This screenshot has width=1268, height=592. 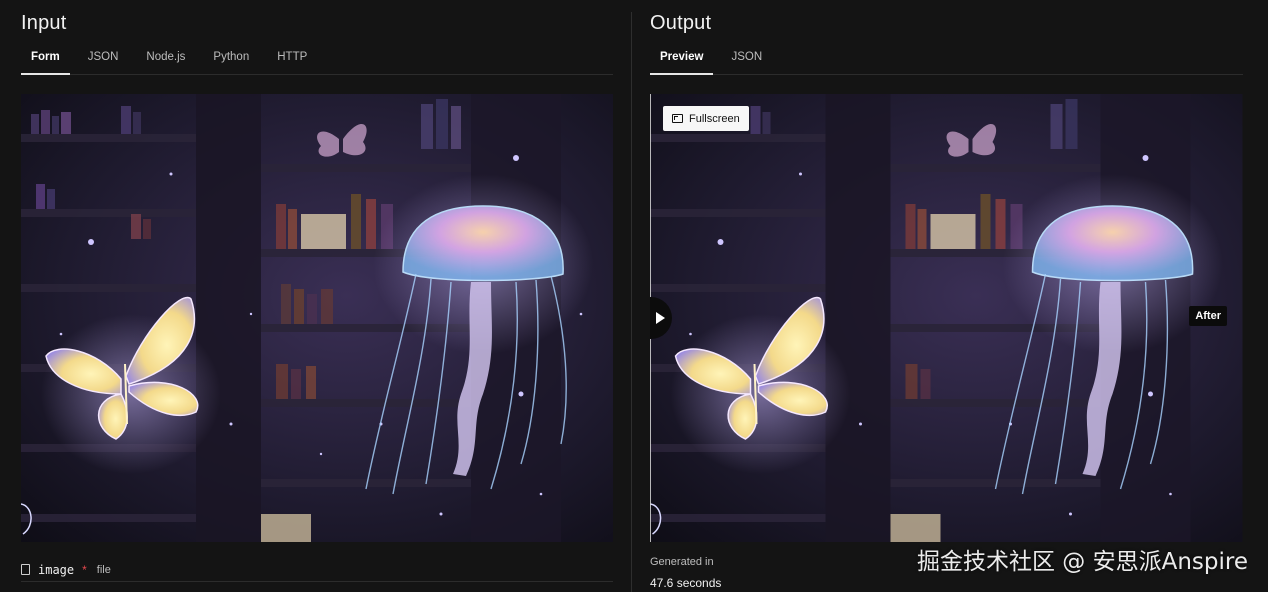 I want to click on input-title: Input, so click(x=44, y=23).